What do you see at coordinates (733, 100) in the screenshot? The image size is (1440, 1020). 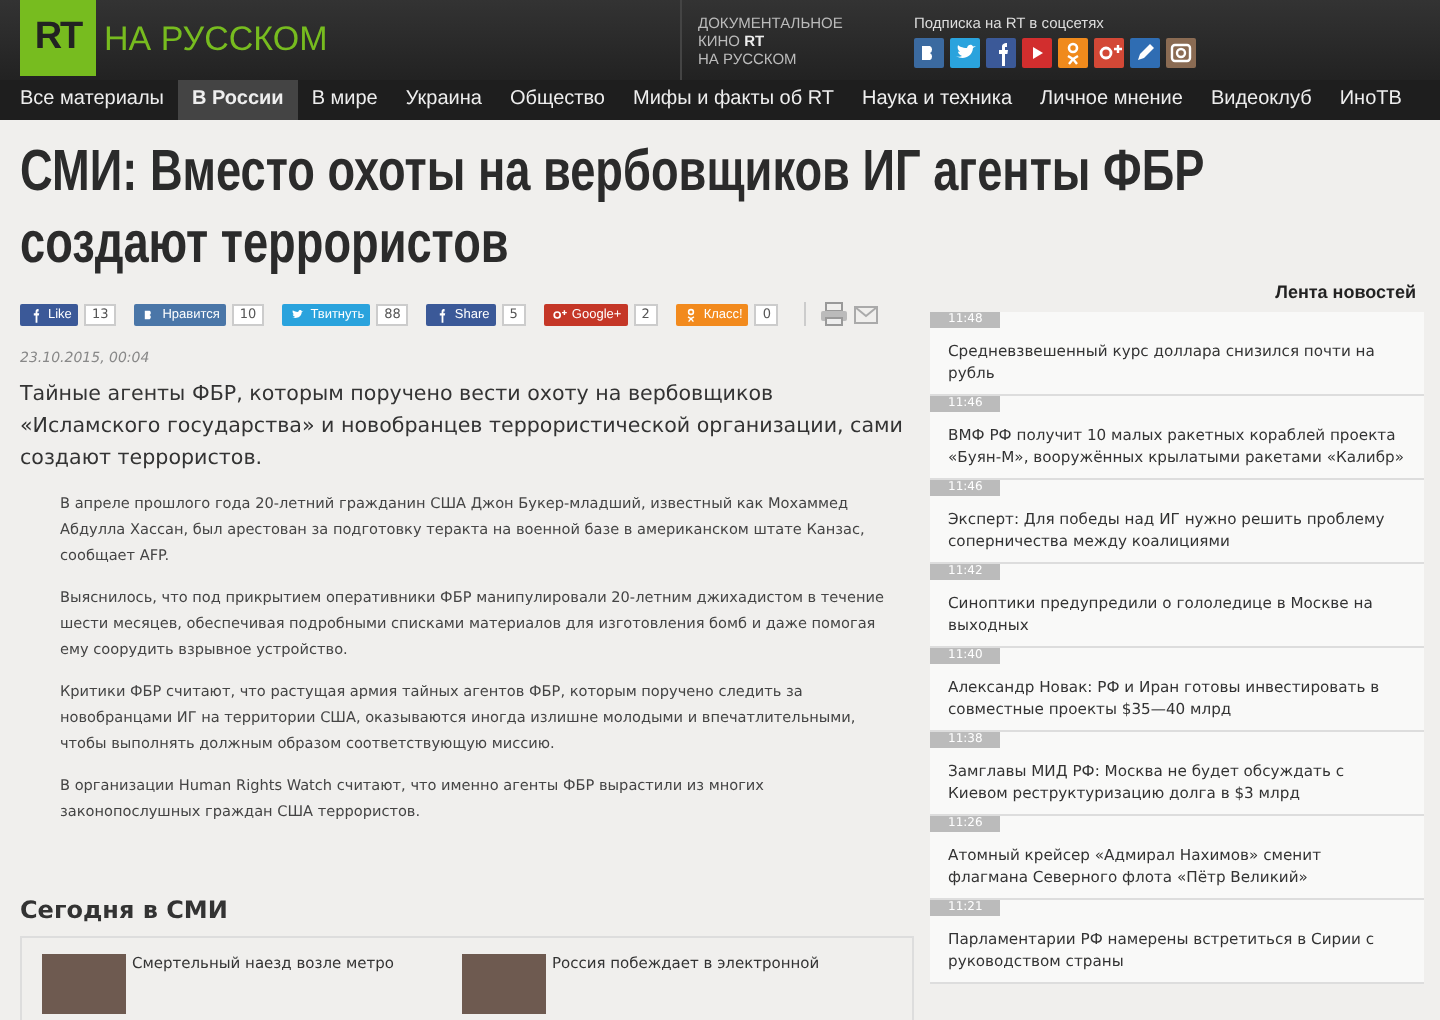 I see `nav-tab: Мифы и факты об RT` at bounding box center [733, 100].